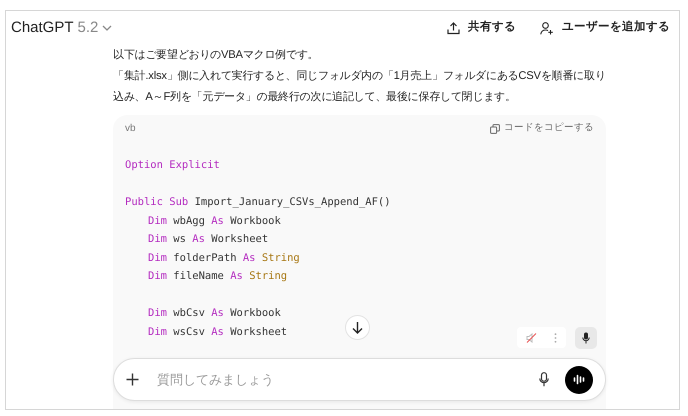  Describe the element at coordinates (42, 28) in the screenshot. I see `model-name: ChatGPT` at that location.